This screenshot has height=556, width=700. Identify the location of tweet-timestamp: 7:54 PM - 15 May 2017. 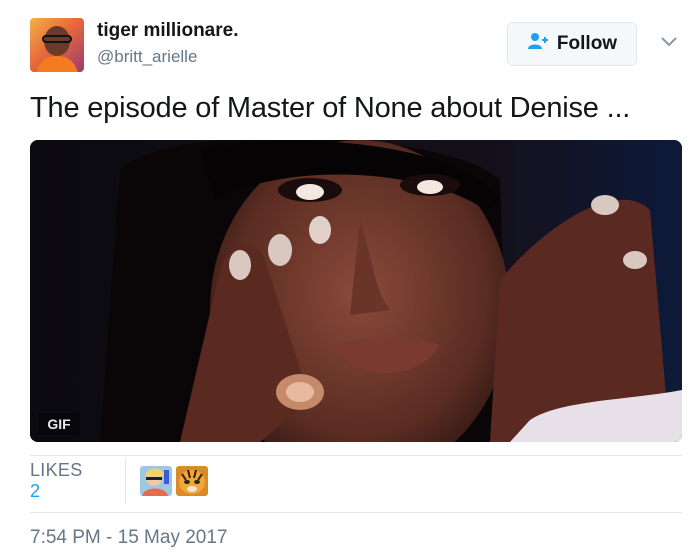
(129, 538).